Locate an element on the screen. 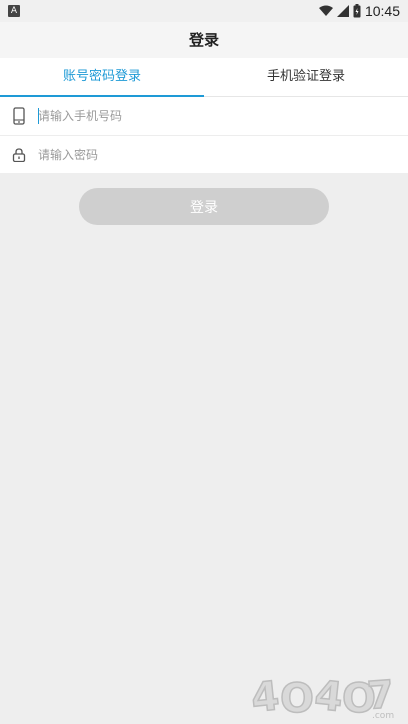 The width and height of the screenshot is (408, 724). tab-phone-verification-label: 手机验证登录 is located at coordinates (305, 76).